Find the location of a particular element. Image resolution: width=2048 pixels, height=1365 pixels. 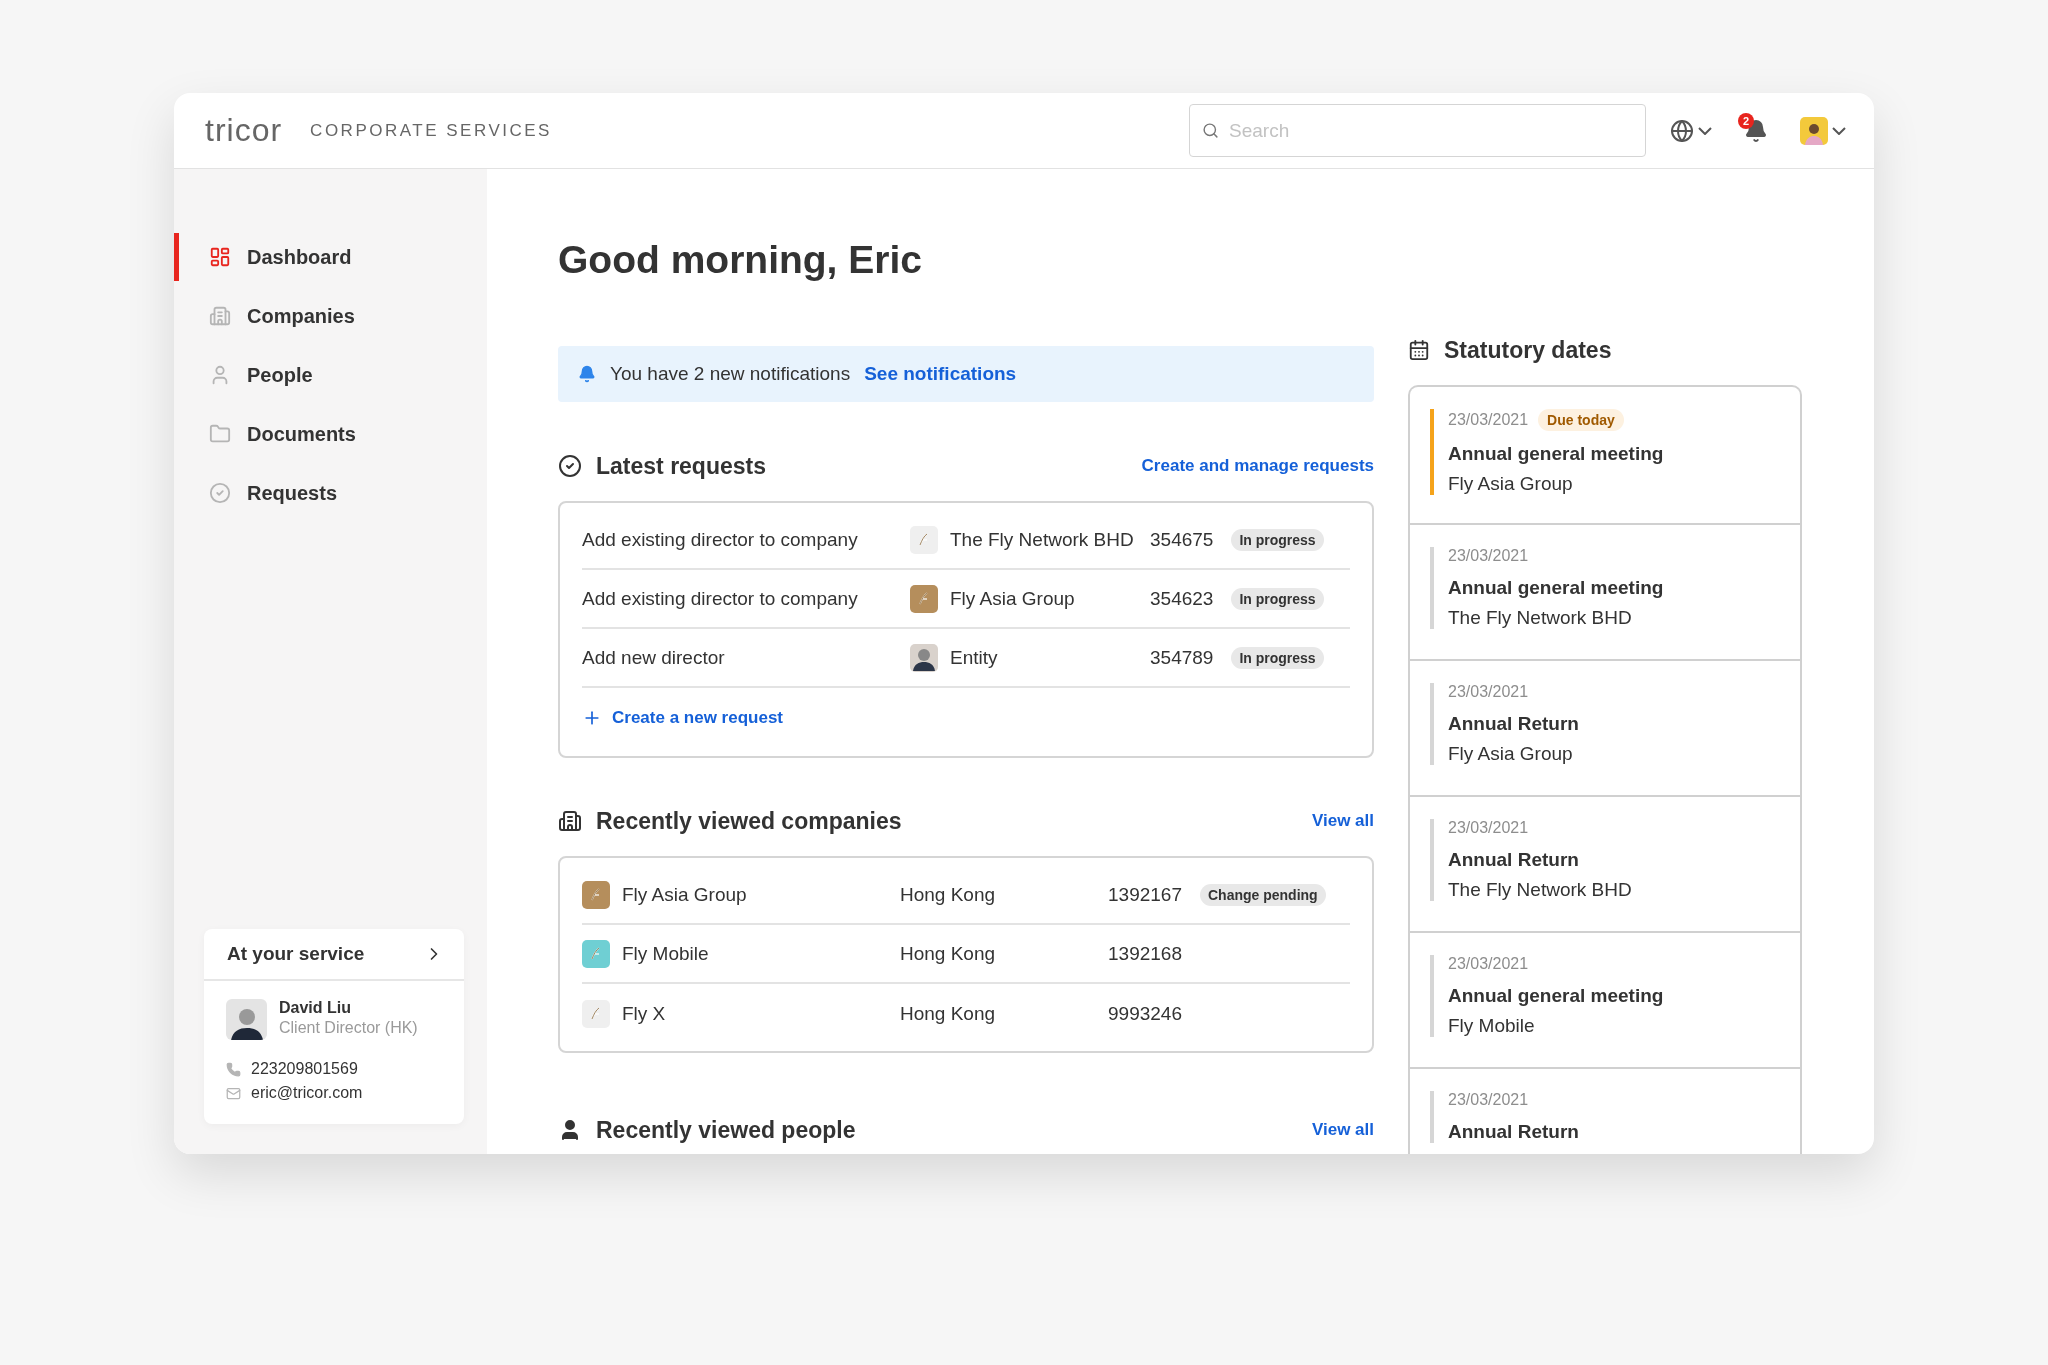

manage-requests-link: Create and manage requests is located at coordinates (1257, 466).